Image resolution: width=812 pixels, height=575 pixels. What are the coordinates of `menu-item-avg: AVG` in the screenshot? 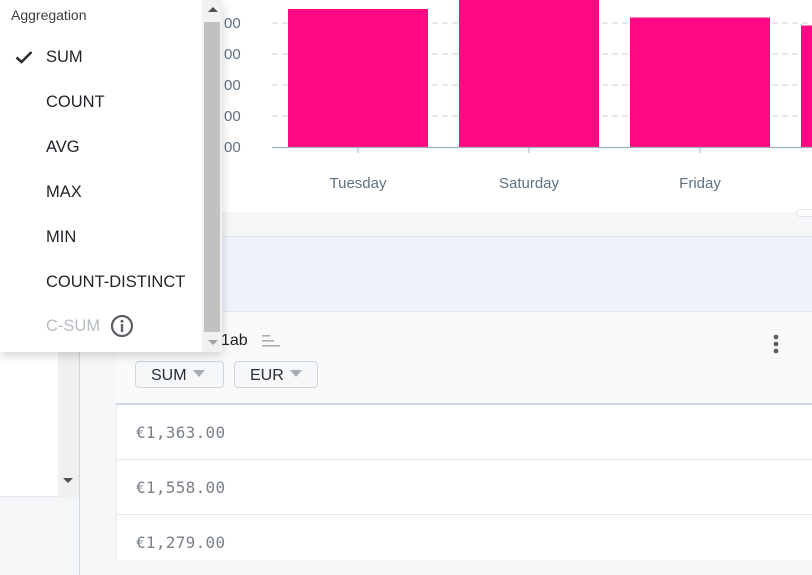 It's located at (101, 147).